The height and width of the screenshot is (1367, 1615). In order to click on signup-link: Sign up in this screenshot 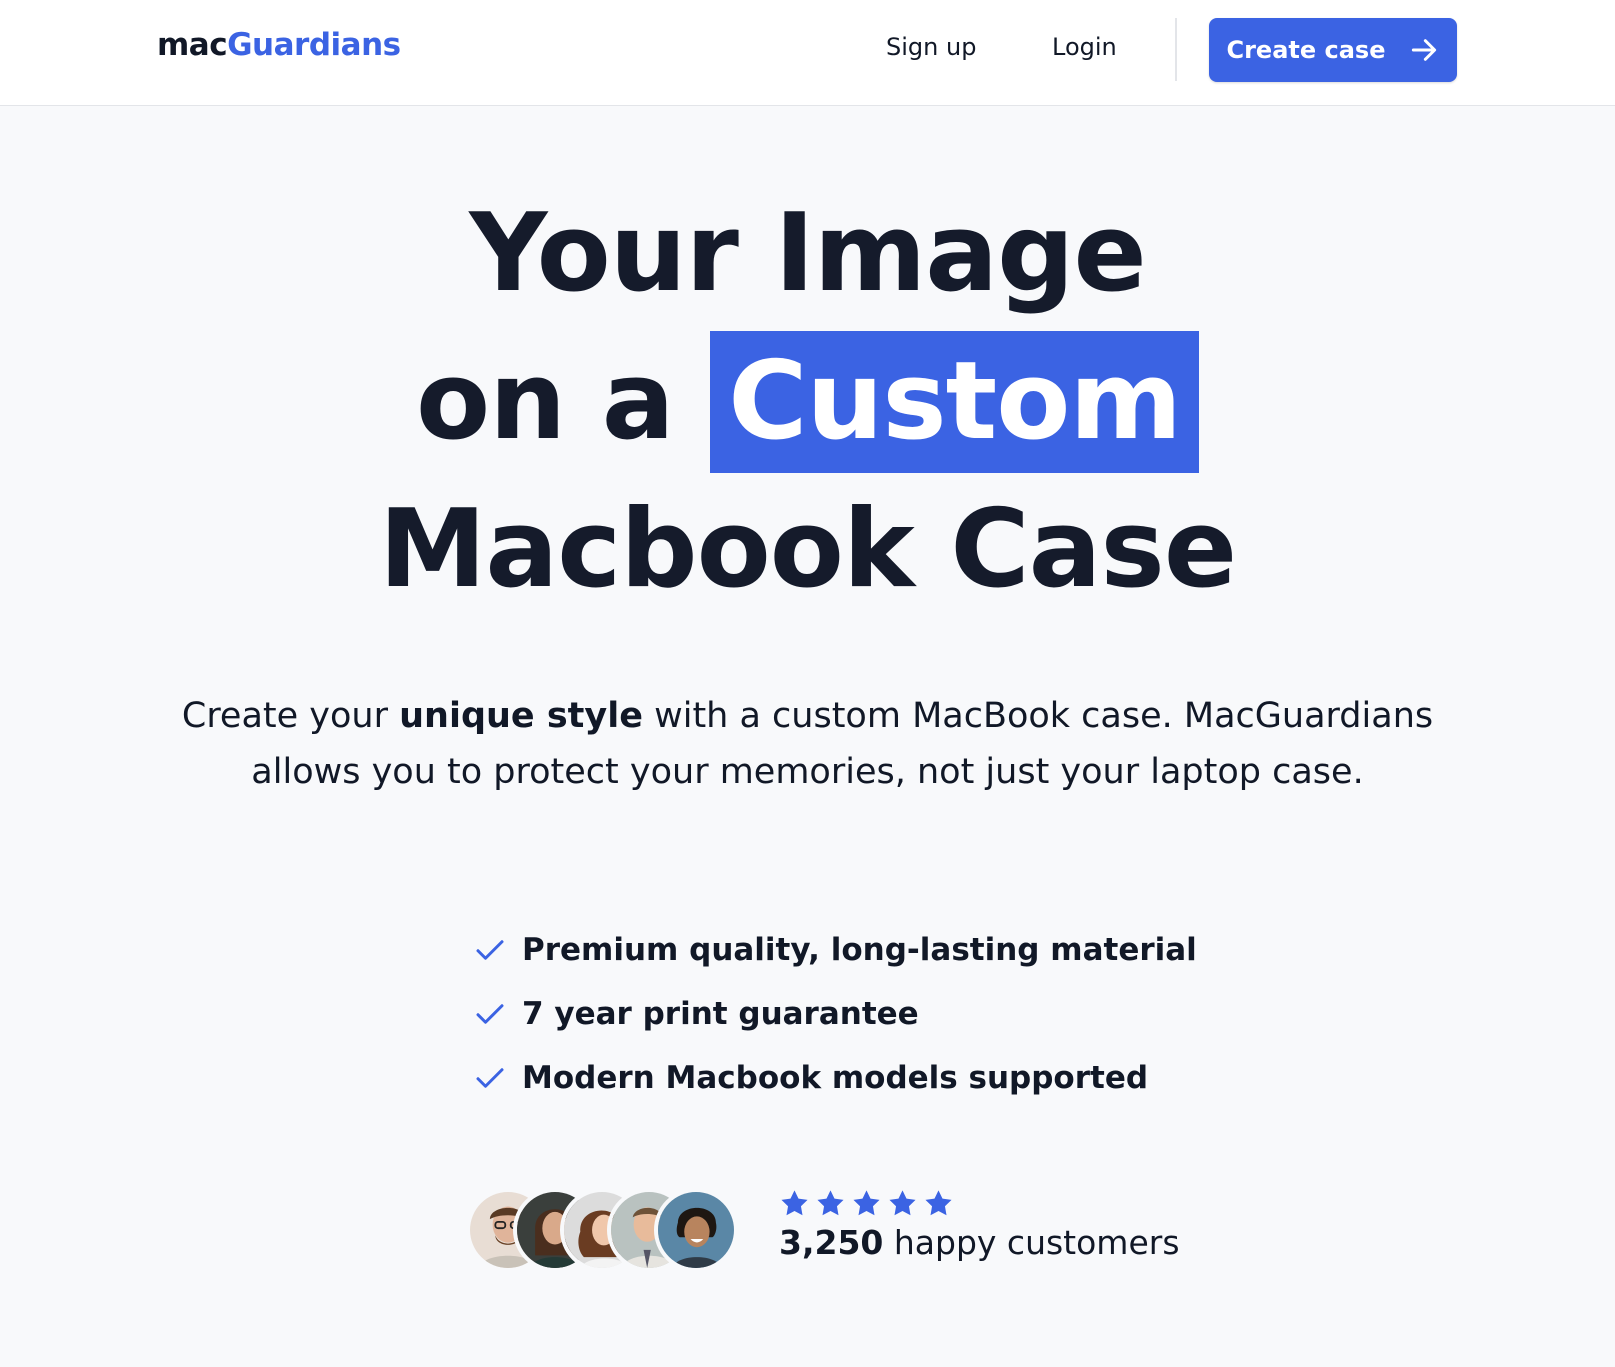, I will do `click(931, 47)`.